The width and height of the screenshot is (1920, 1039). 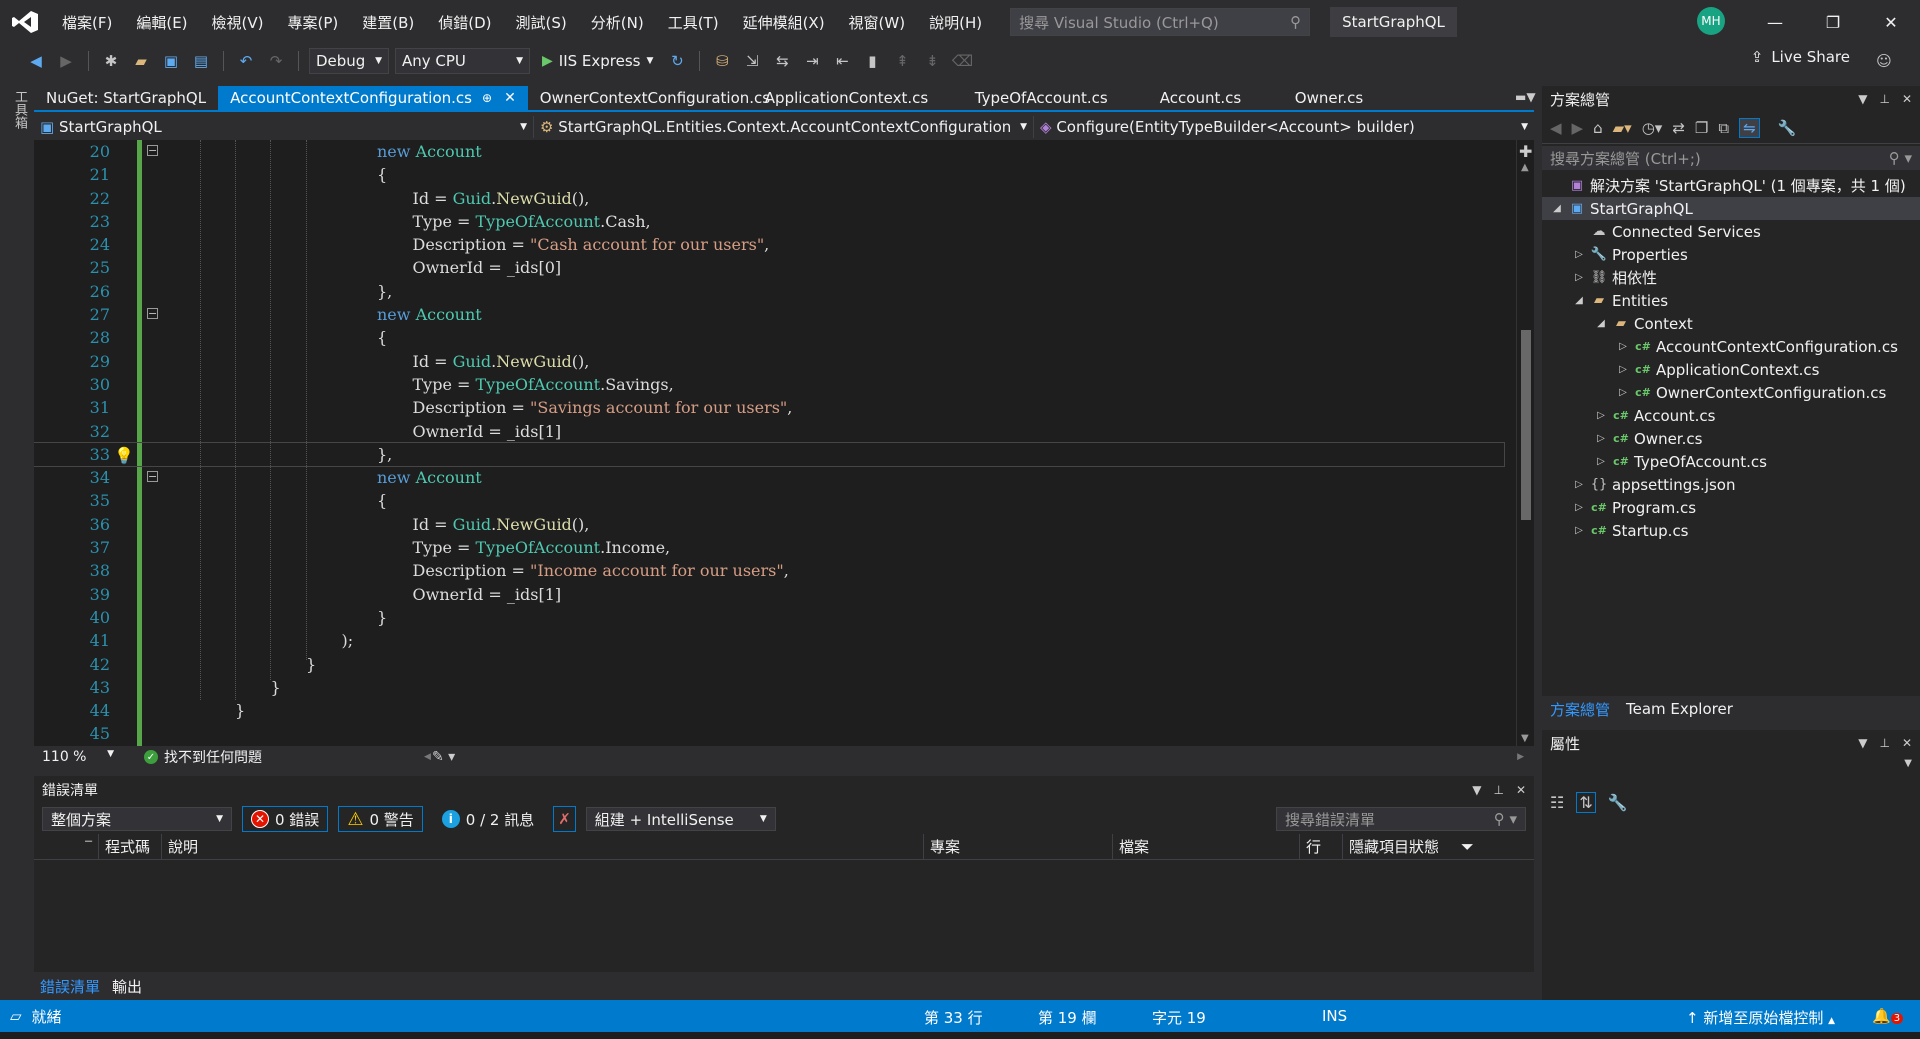 I want to click on code-line: 40}, so click(x=769, y=617).